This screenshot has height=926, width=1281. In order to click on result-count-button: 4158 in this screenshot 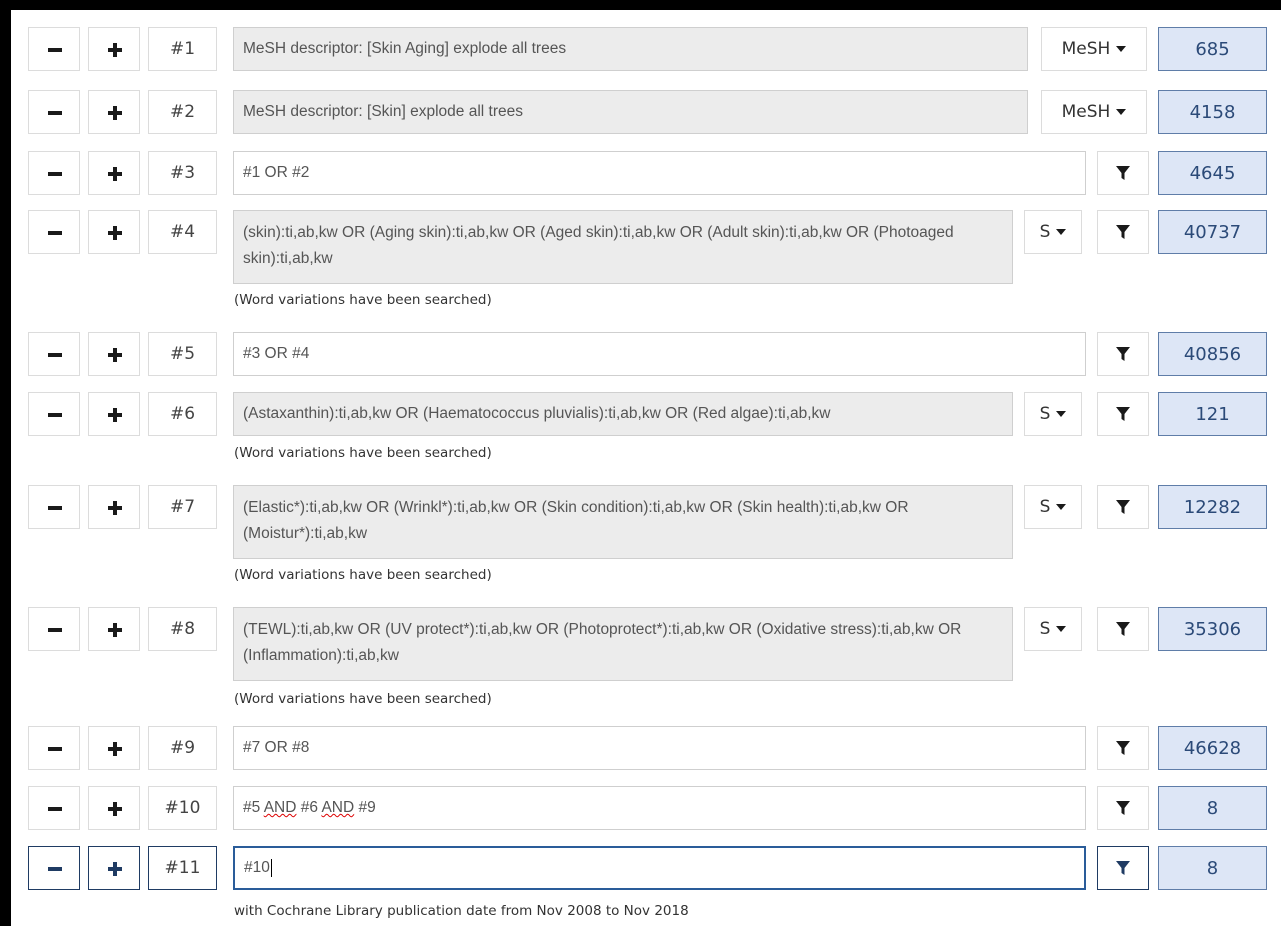, I will do `click(1212, 112)`.